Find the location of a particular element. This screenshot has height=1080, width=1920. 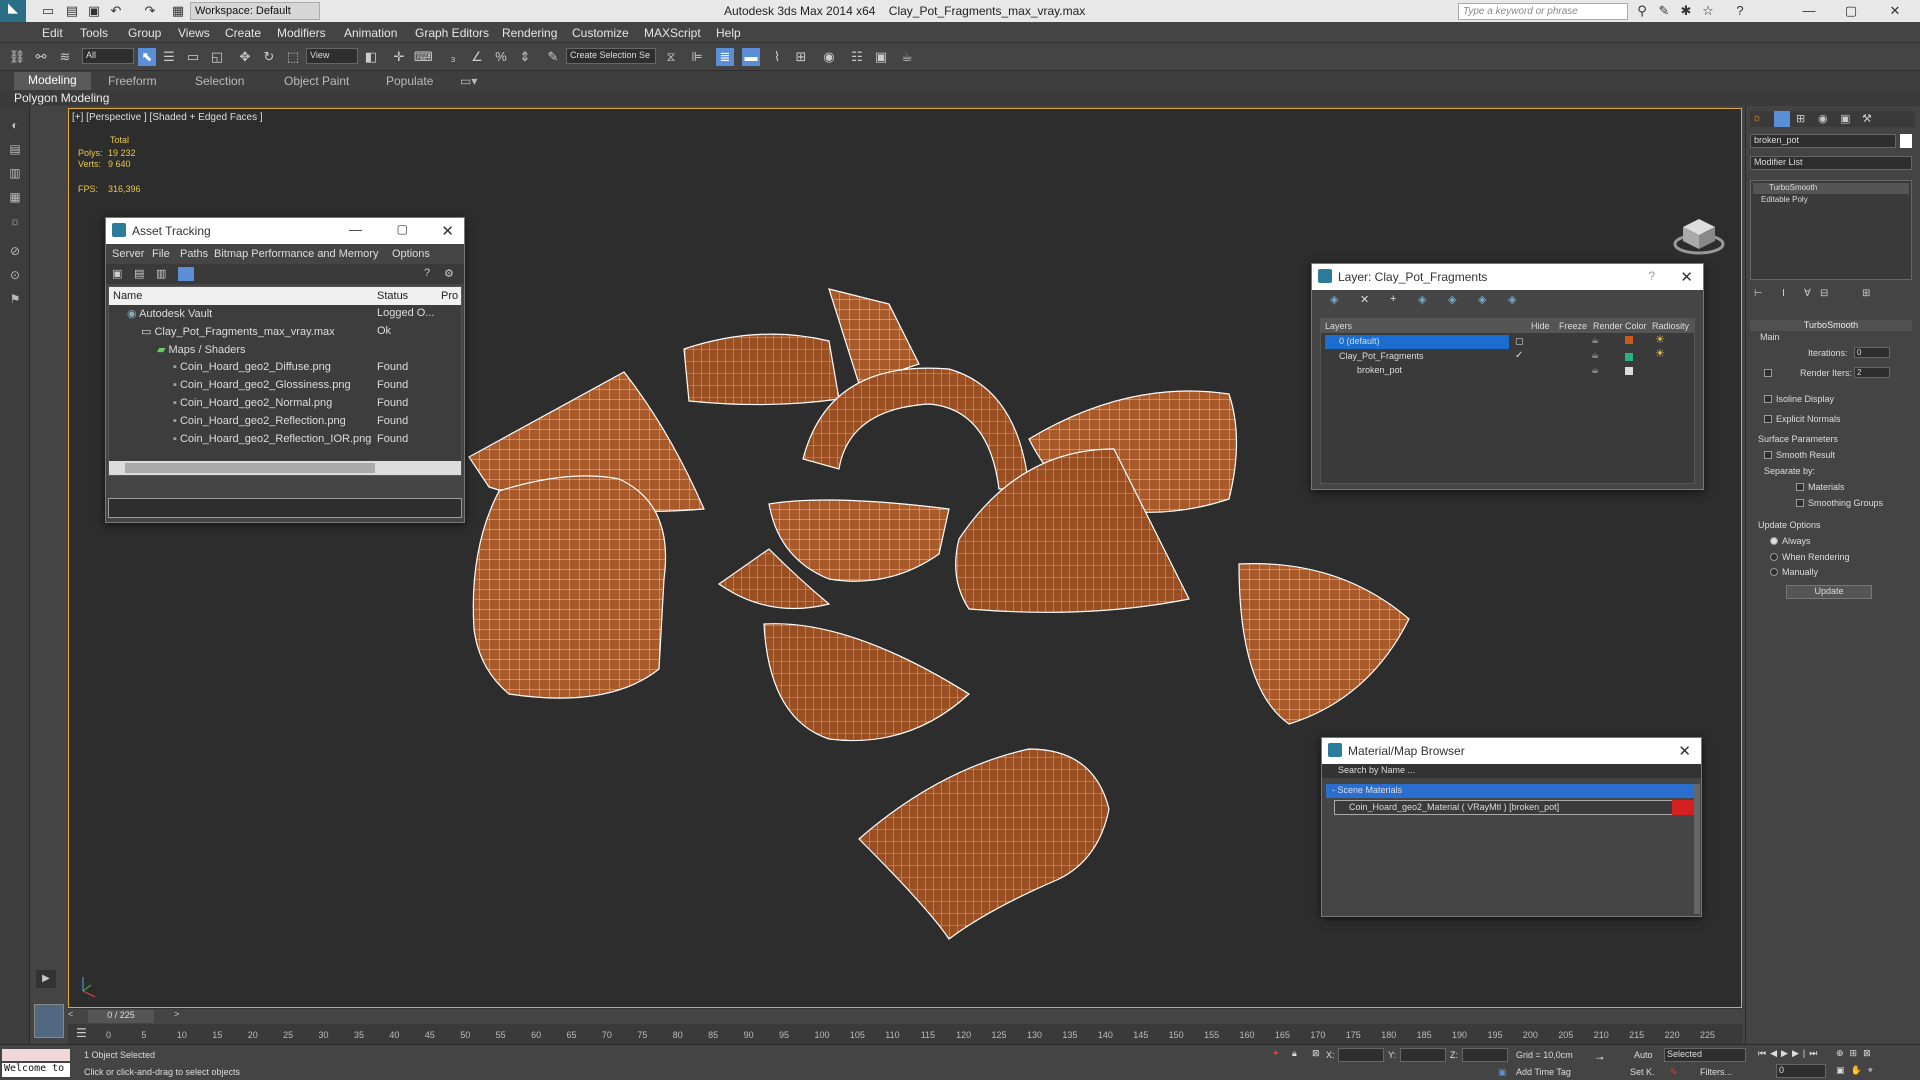

tab-object-paint: Object Paint is located at coordinates (316, 81).